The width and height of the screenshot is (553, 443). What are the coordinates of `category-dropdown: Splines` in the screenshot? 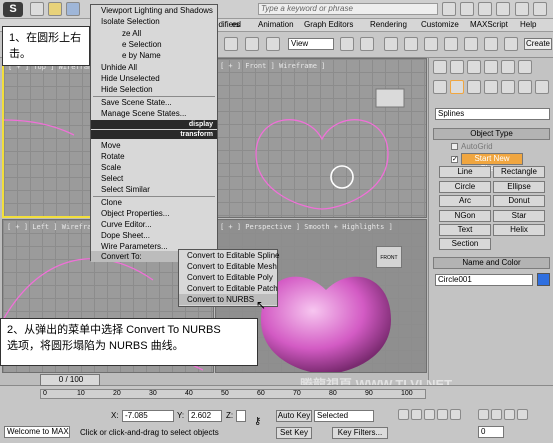 It's located at (492, 114).